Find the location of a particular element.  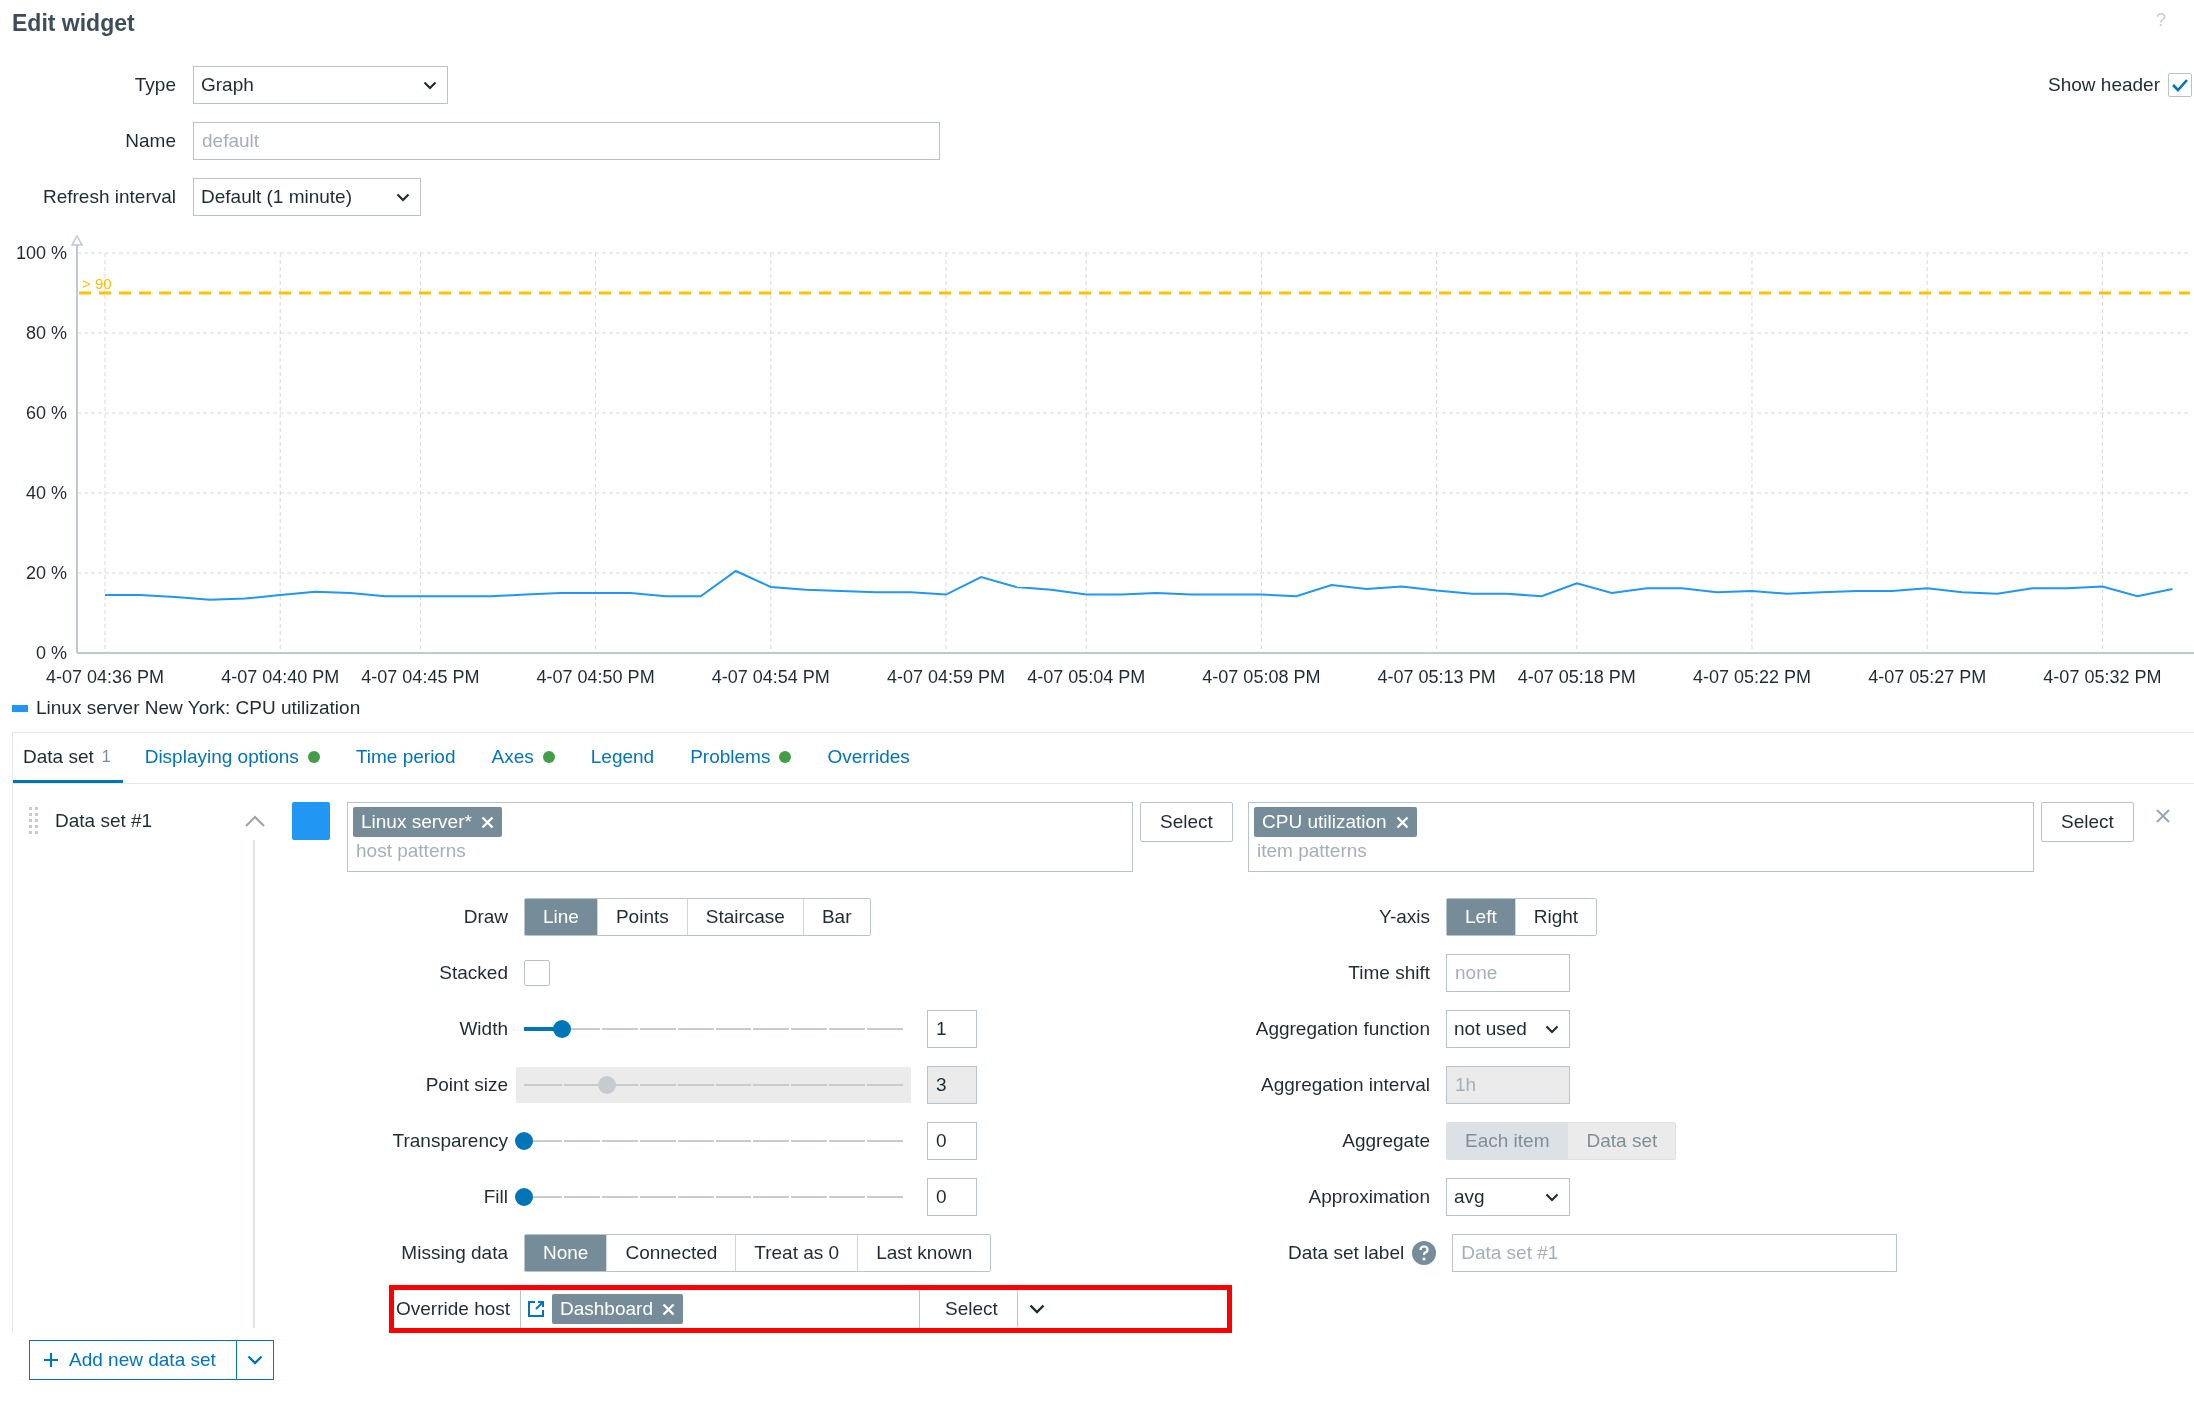

field-label: Time shift is located at coordinates (1388, 973).